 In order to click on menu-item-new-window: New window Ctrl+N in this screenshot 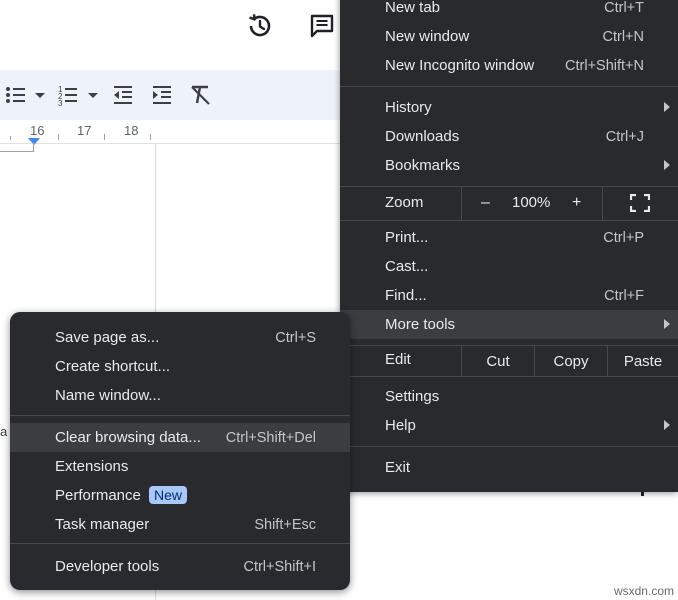, I will do `click(509, 36)`.